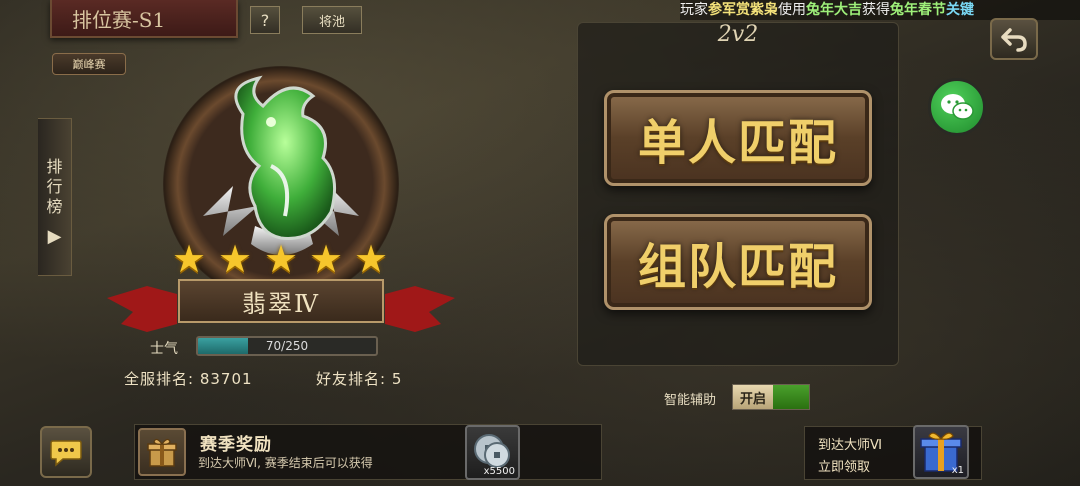 The height and width of the screenshot is (486, 1080). I want to click on morale-value: 70/250, so click(287, 346).